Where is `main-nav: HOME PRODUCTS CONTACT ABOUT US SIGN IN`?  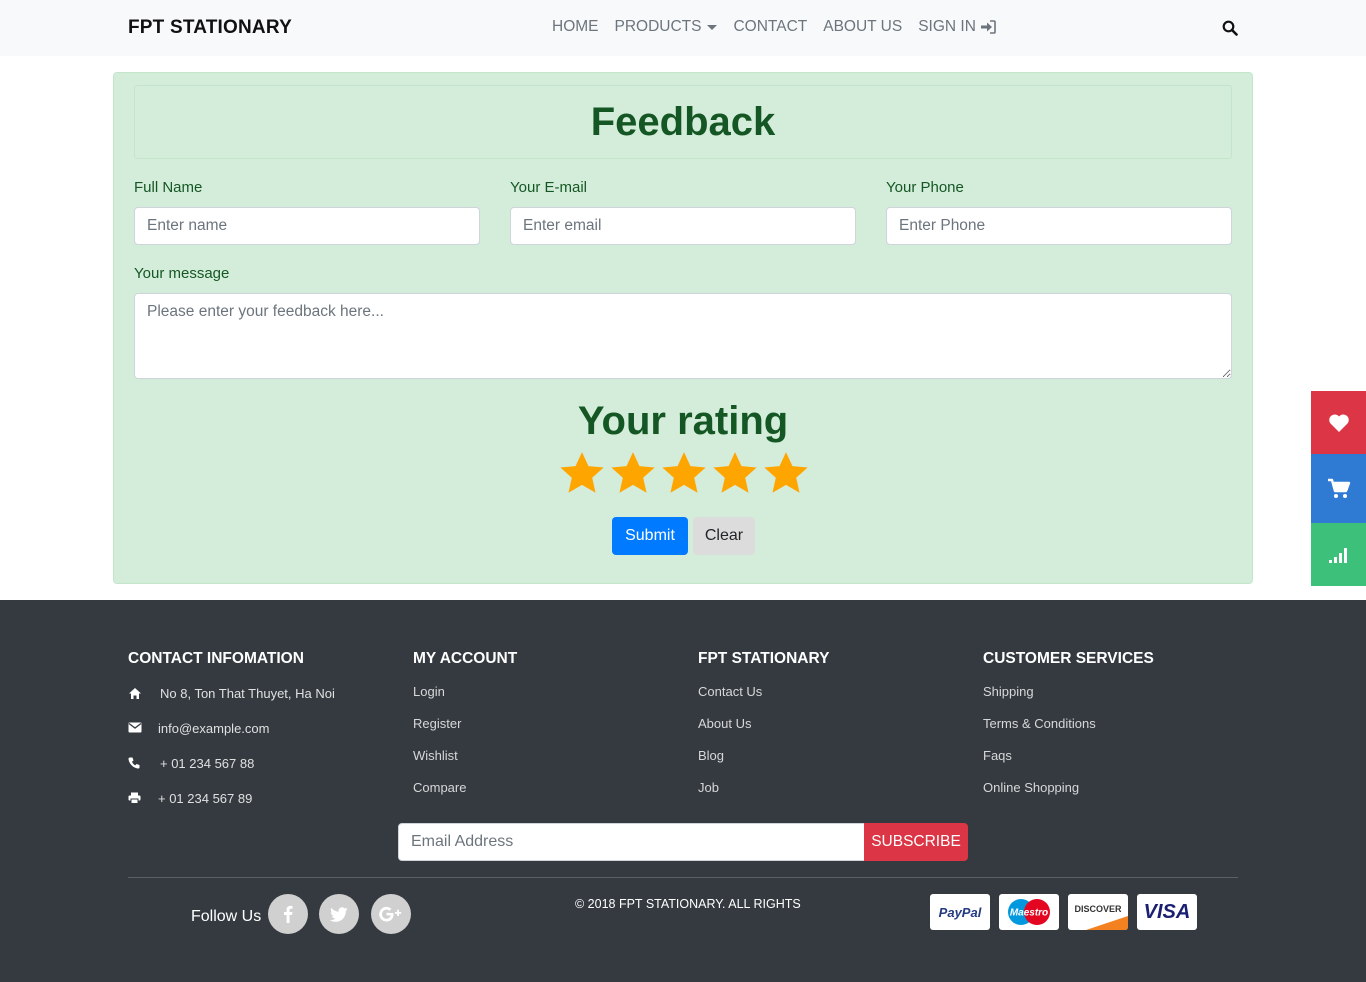
main-nav: HOME PRODUCTS CONTACT ABOUT US SIGN IN is located at coordinates (782, 27).